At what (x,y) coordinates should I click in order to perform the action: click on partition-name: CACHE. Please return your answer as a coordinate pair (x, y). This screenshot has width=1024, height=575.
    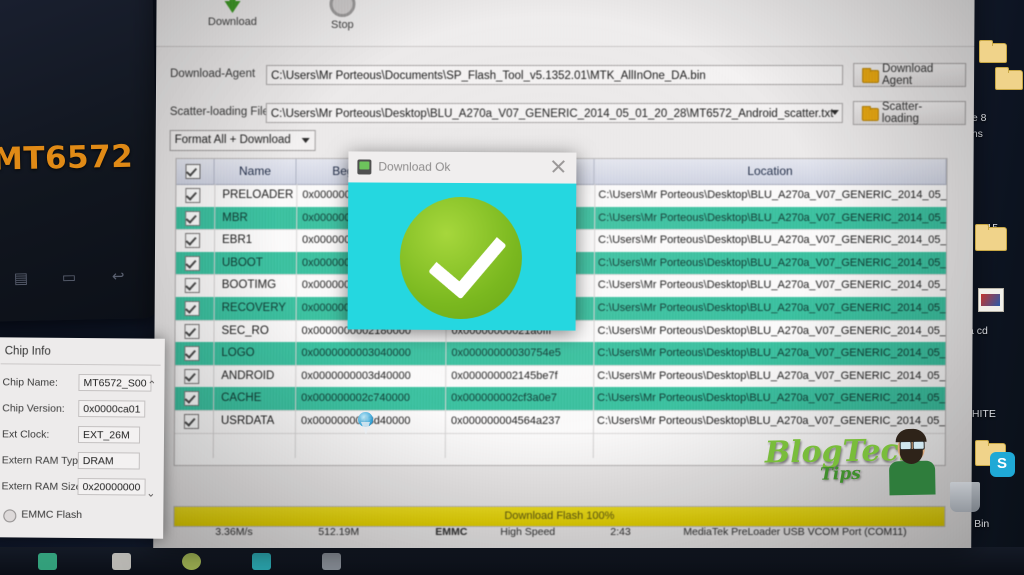
    Looking at the image, I should click on (241, 398).